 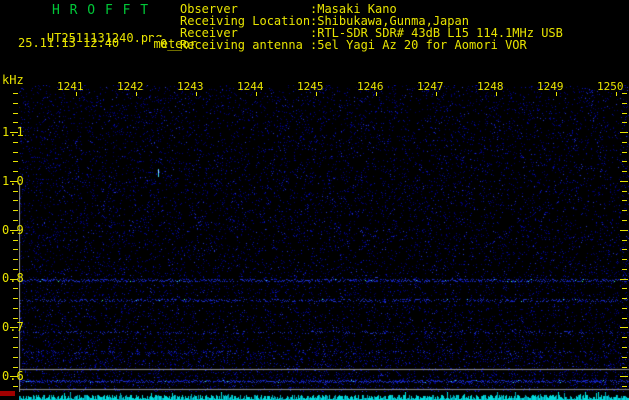 I want to click on time-label: 1246, so click(x=370, y=86).